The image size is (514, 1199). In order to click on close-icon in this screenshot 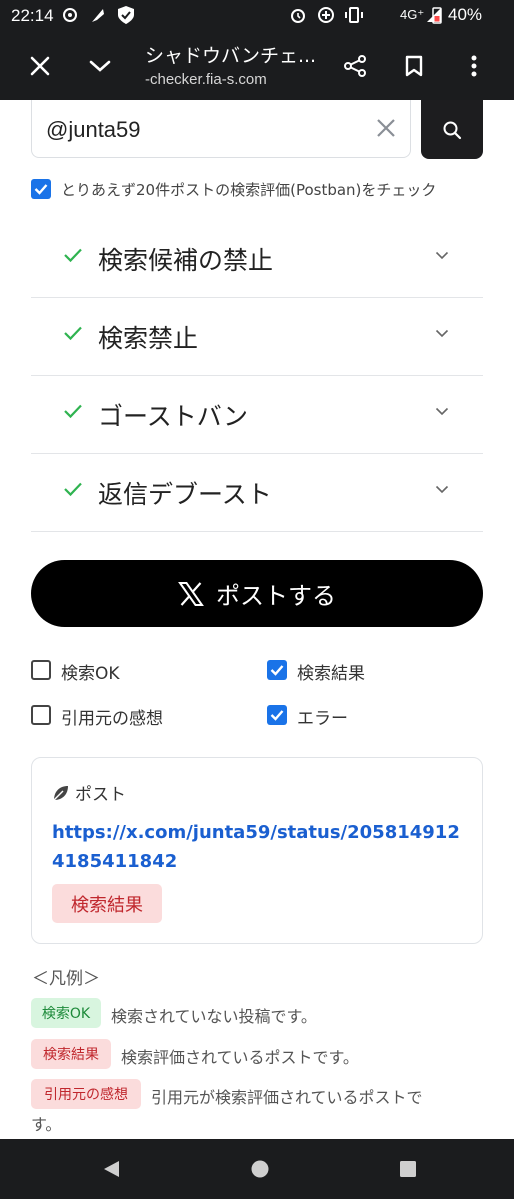, I will do `click(40, 66)`.